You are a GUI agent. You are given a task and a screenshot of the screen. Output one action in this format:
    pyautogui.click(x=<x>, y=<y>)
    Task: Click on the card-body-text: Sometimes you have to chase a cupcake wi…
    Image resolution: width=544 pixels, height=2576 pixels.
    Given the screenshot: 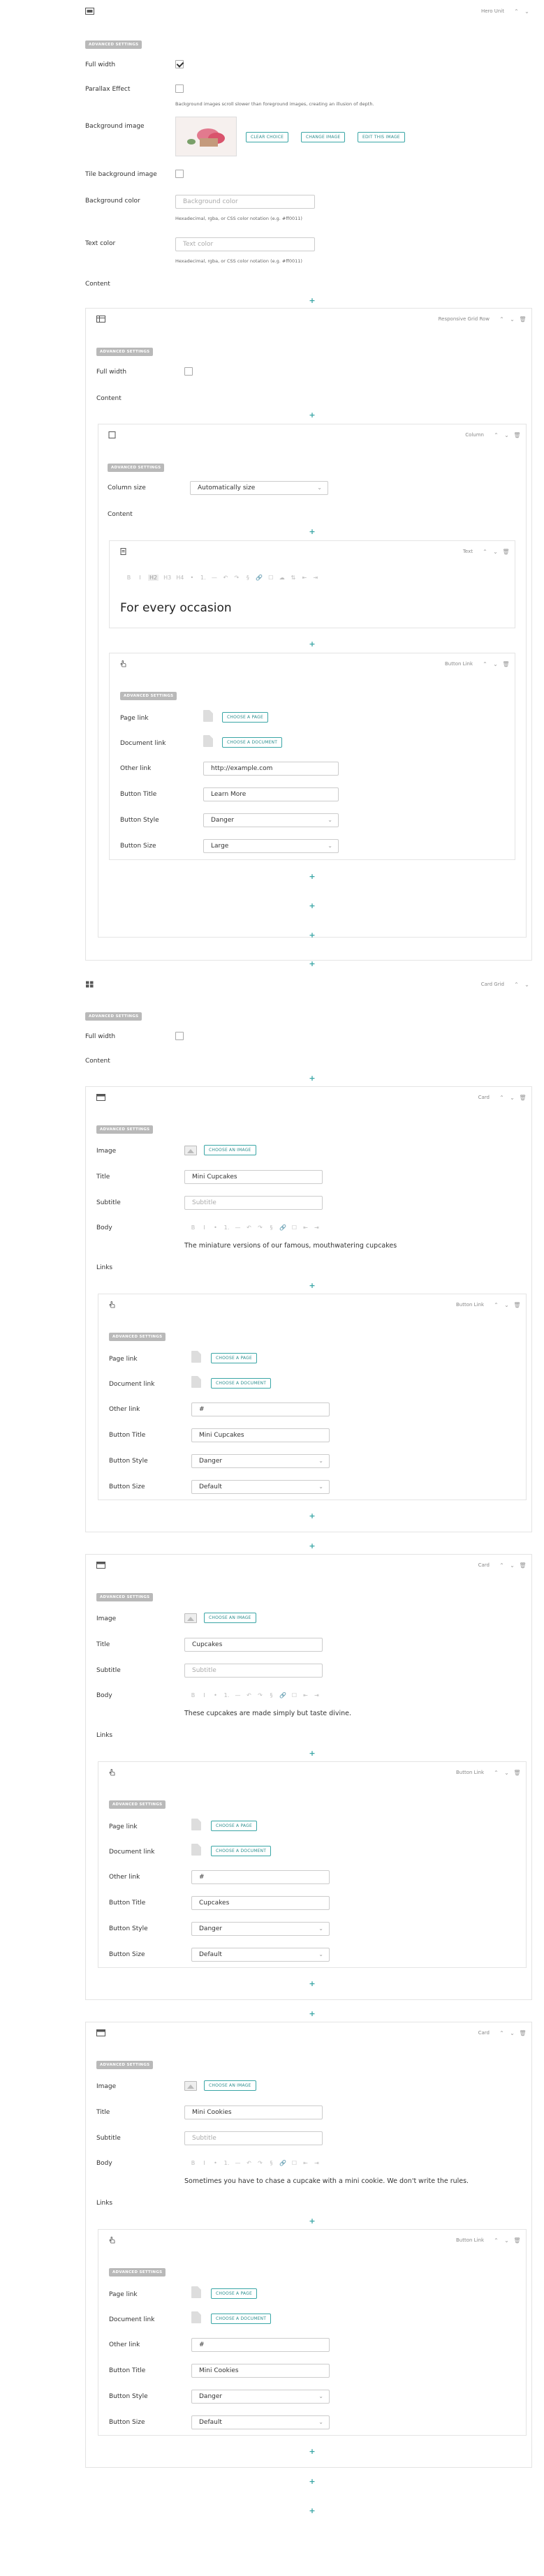 What is the action you would take?
    pyautogui.click(x=326, y=2181)
    